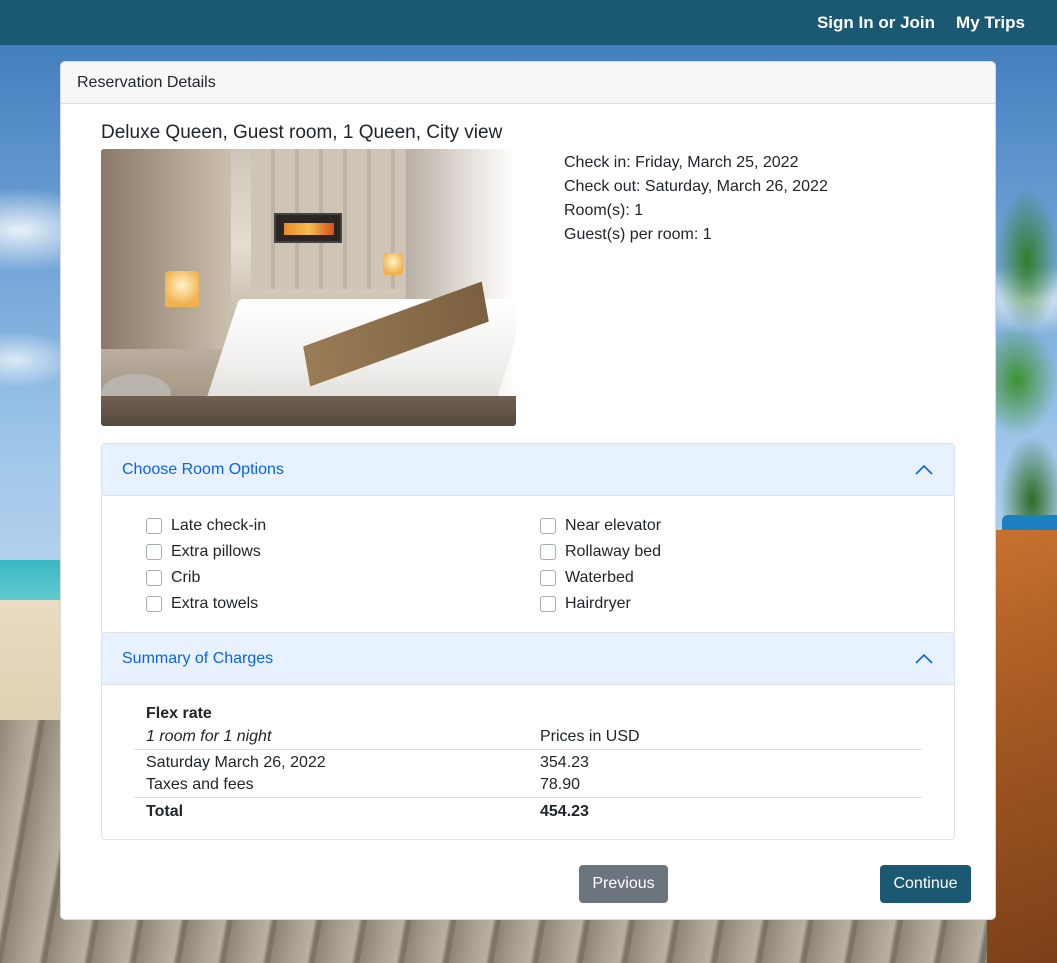 The width and height of the screenshot is (1057, 963). Describe the element at coordinates (548, 552) in the screenshot. I see `rollaway-bed-checkbox` at that location.